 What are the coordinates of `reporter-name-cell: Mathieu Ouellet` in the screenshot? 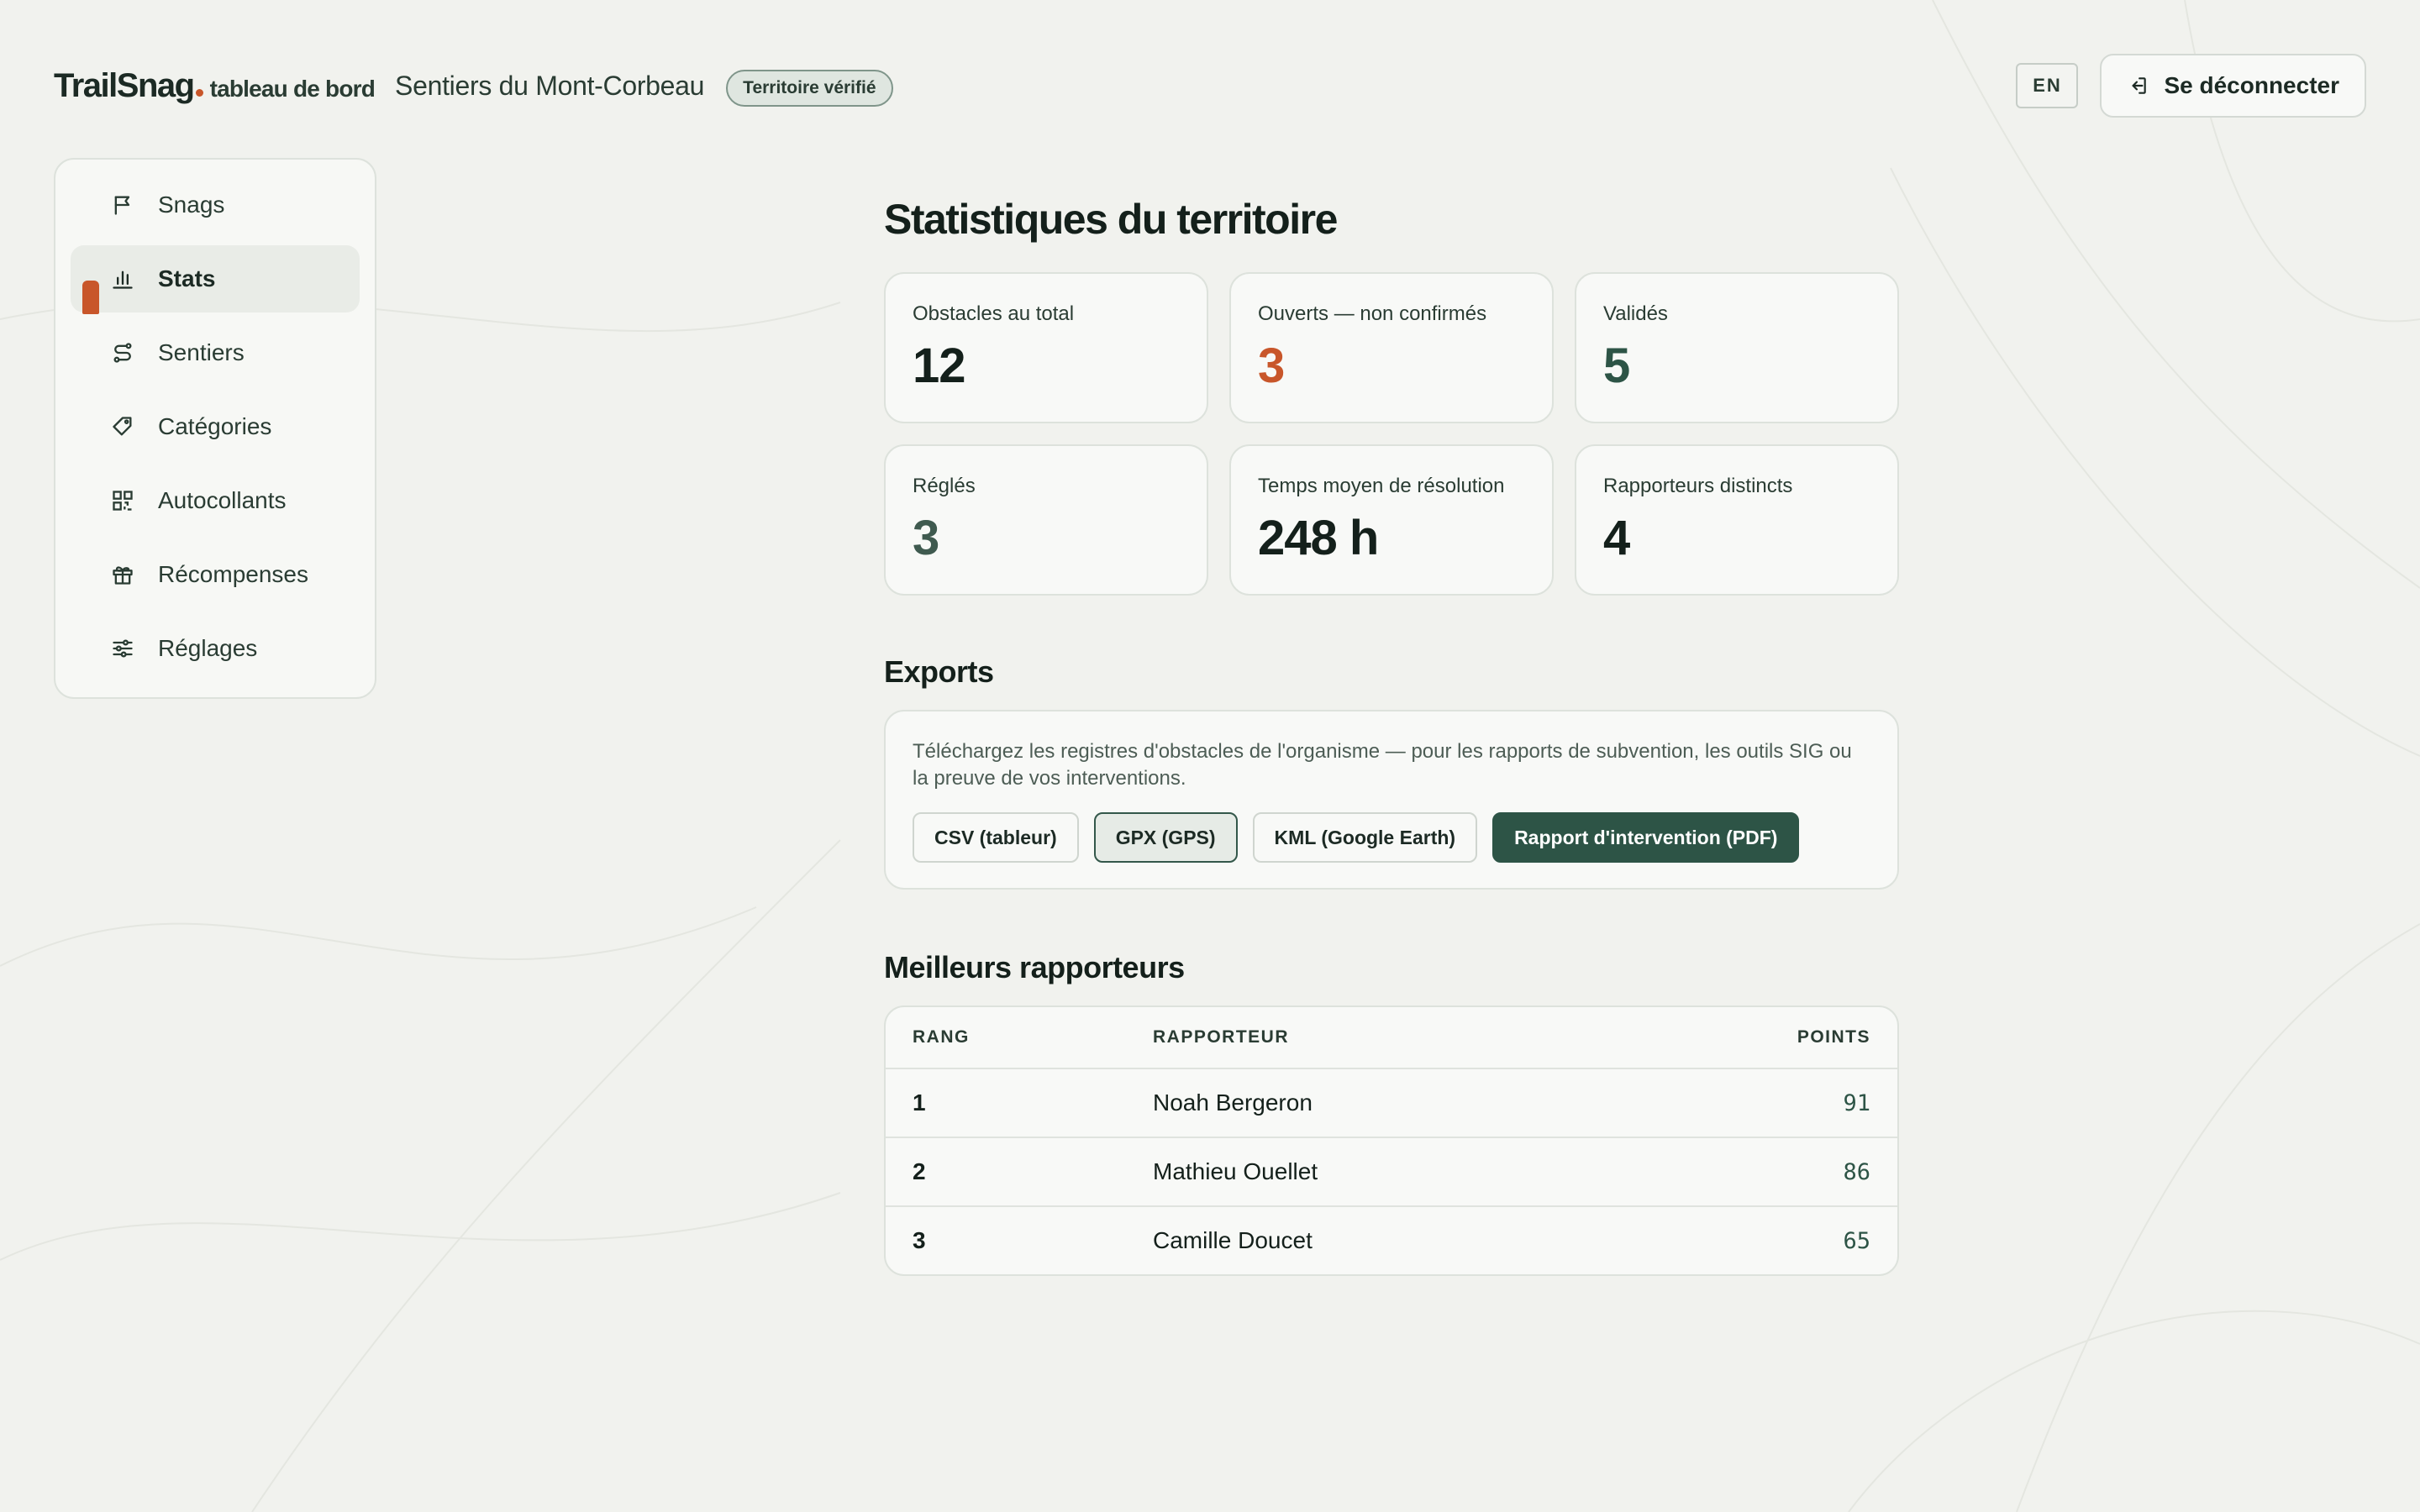 It's located at (1235, 1171).